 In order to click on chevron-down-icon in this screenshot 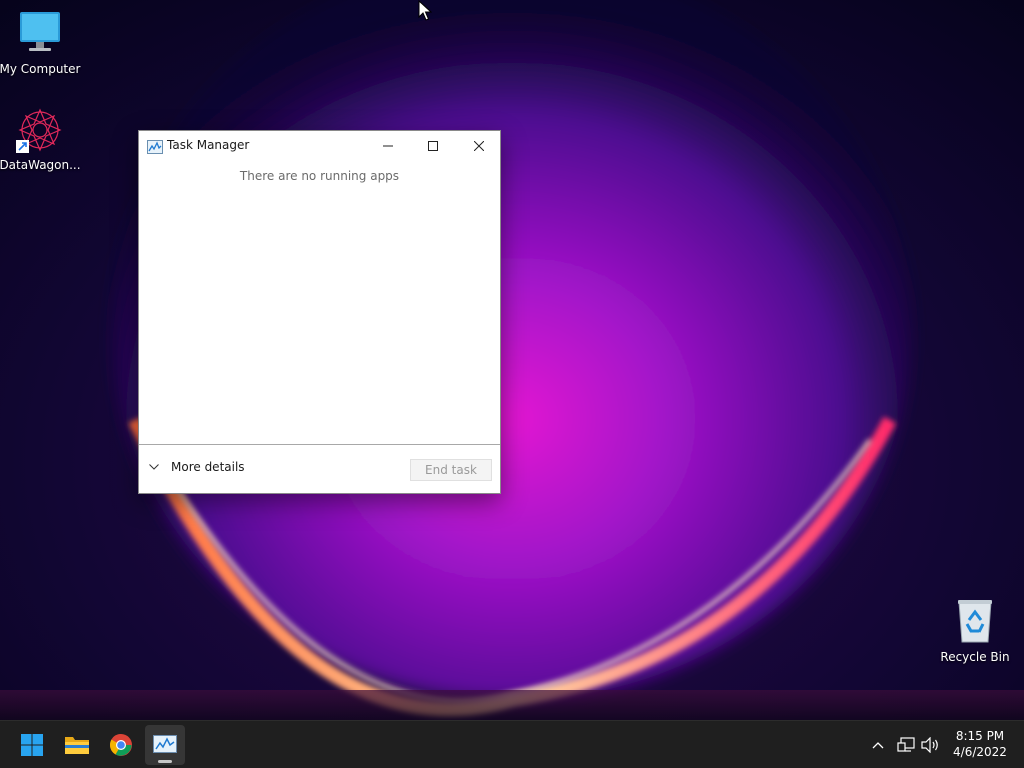, I will do `click(154, 467)`.